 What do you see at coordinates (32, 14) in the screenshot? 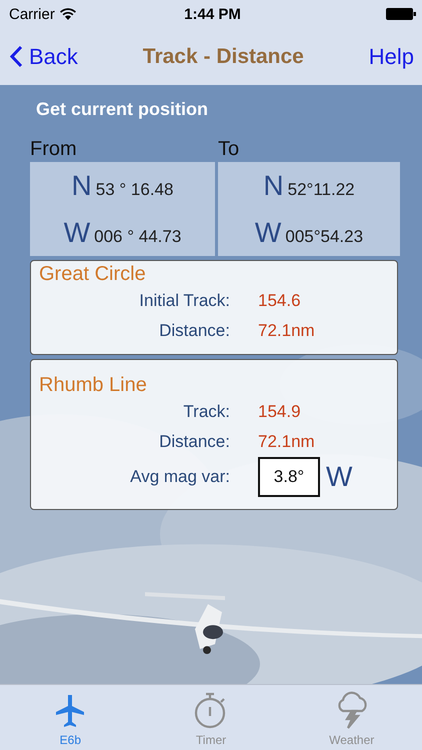
I see `carrier-name: Carrier` at bounding box center [32, 14].